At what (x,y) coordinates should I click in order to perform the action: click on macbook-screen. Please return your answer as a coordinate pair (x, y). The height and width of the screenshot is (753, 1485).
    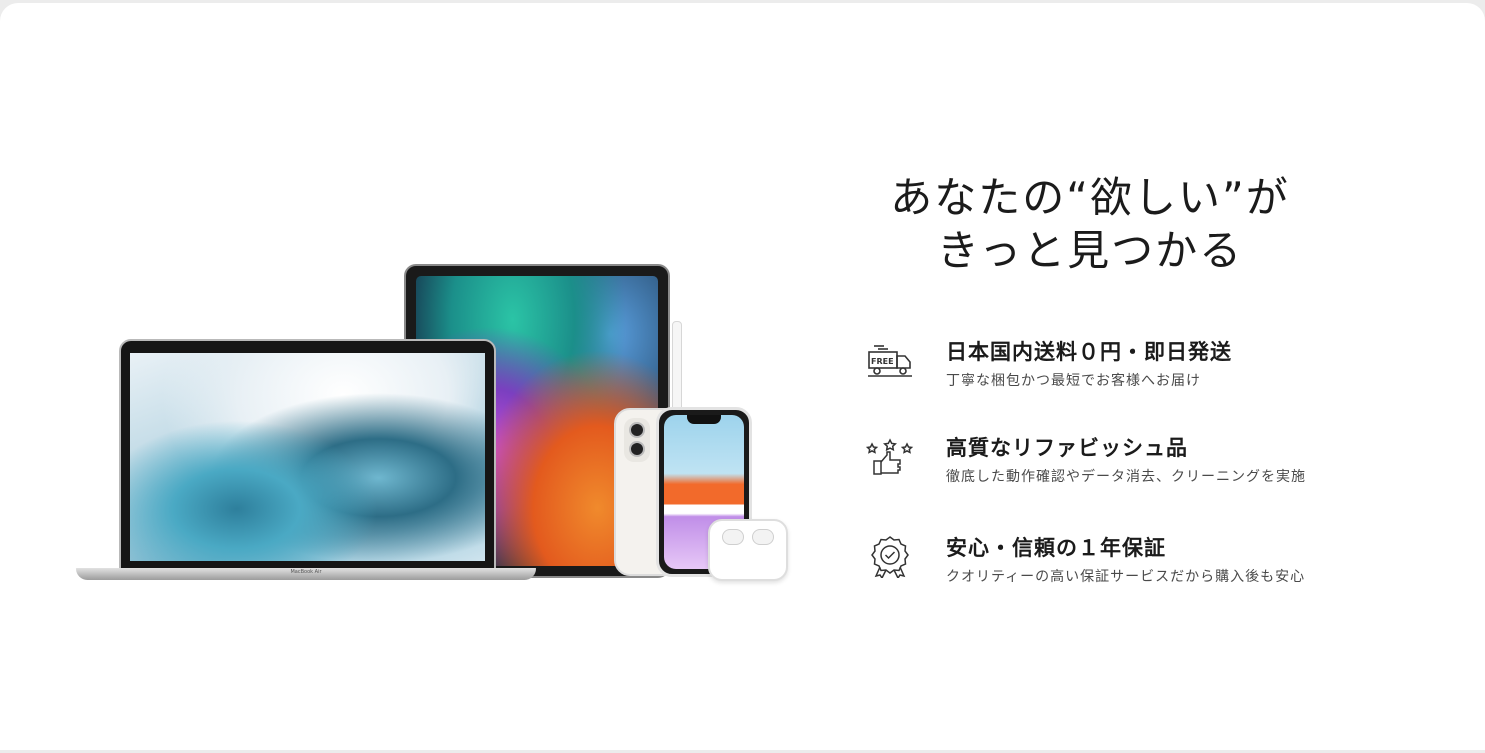
    Looking at the image, I should click on (307, 457).